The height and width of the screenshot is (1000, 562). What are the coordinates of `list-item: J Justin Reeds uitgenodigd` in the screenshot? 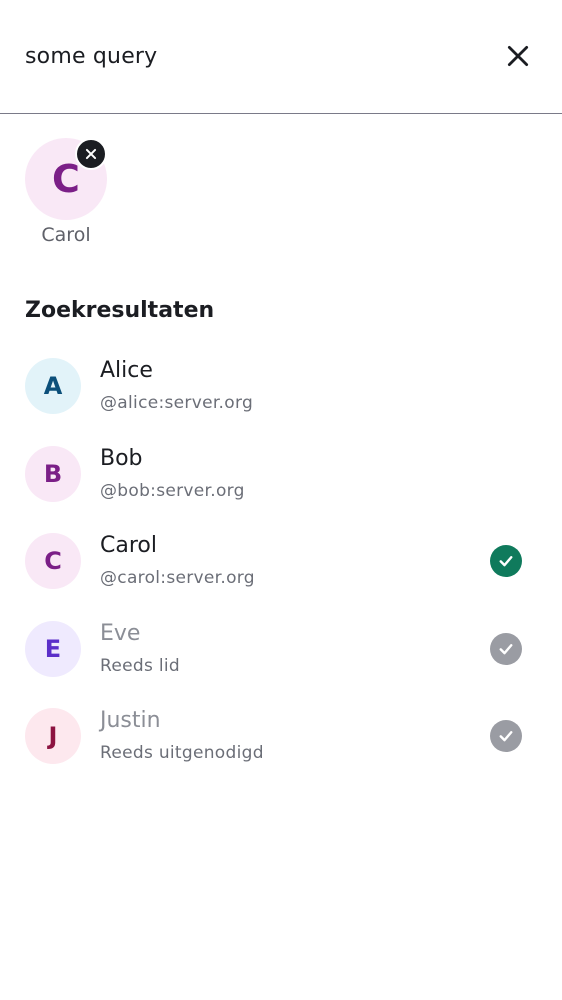 It's located at (281, 736).